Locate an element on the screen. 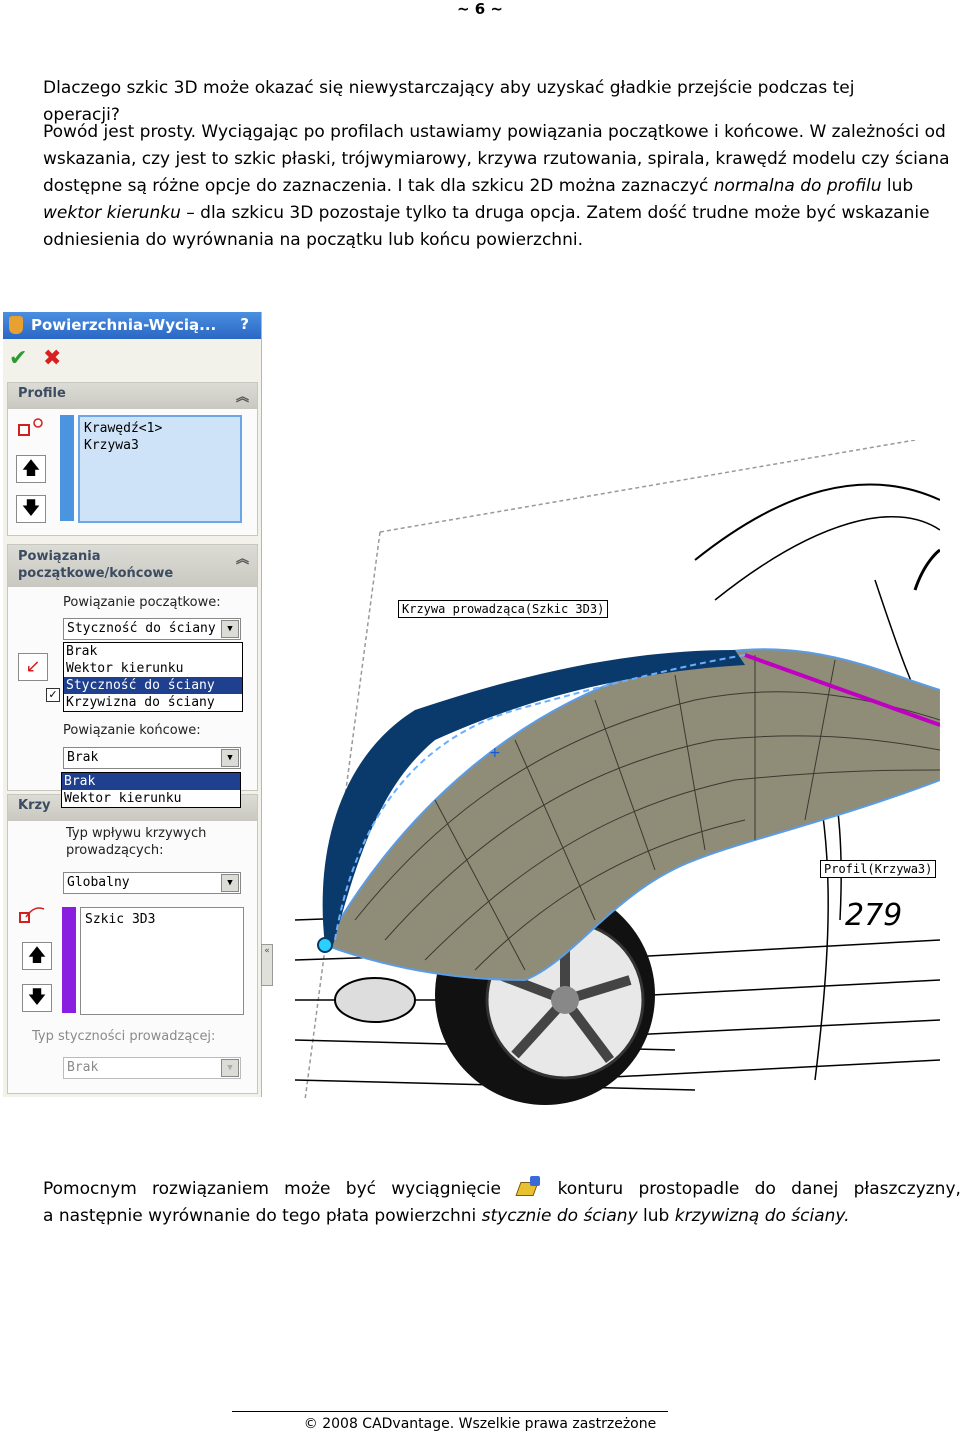 Image resolution: width=960 pixels, height=1436 pixels. plate-text: 279 is located at coordinates (873, 915).